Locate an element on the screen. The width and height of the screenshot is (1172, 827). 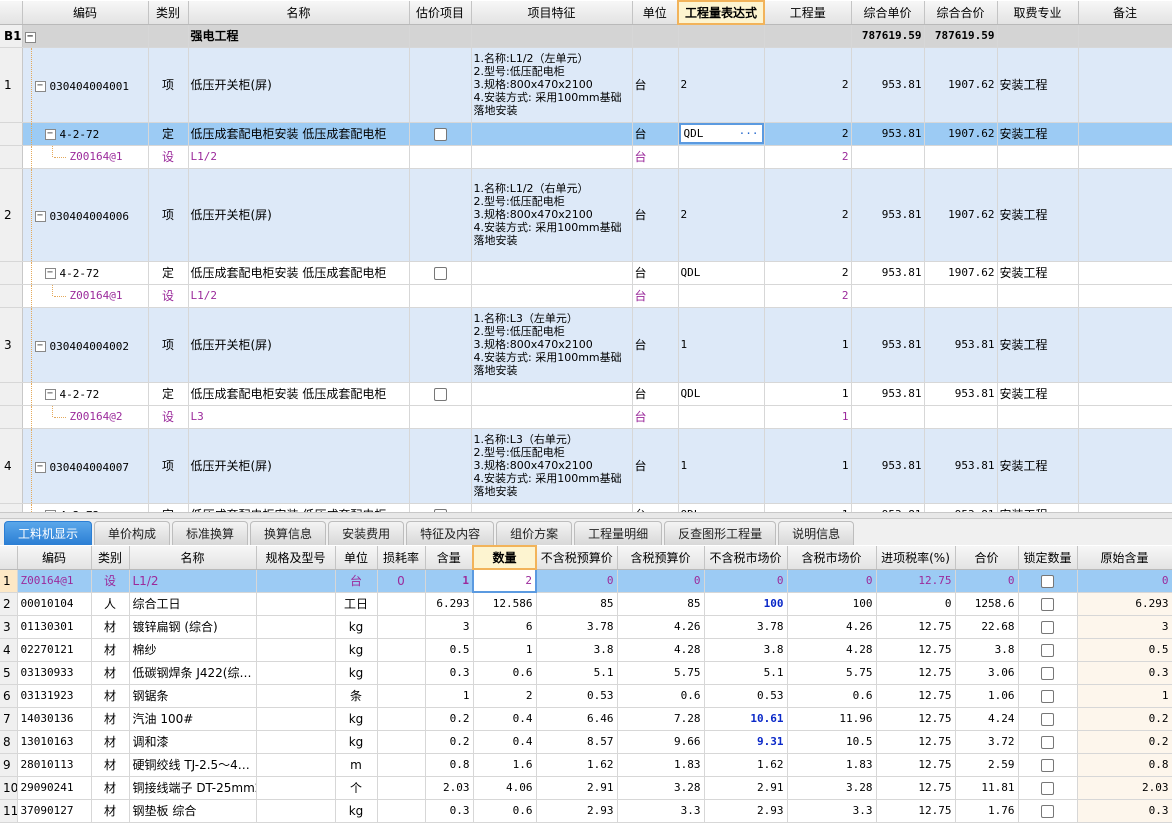
mat-total: 3.72 is located at coordinates (987, 742).